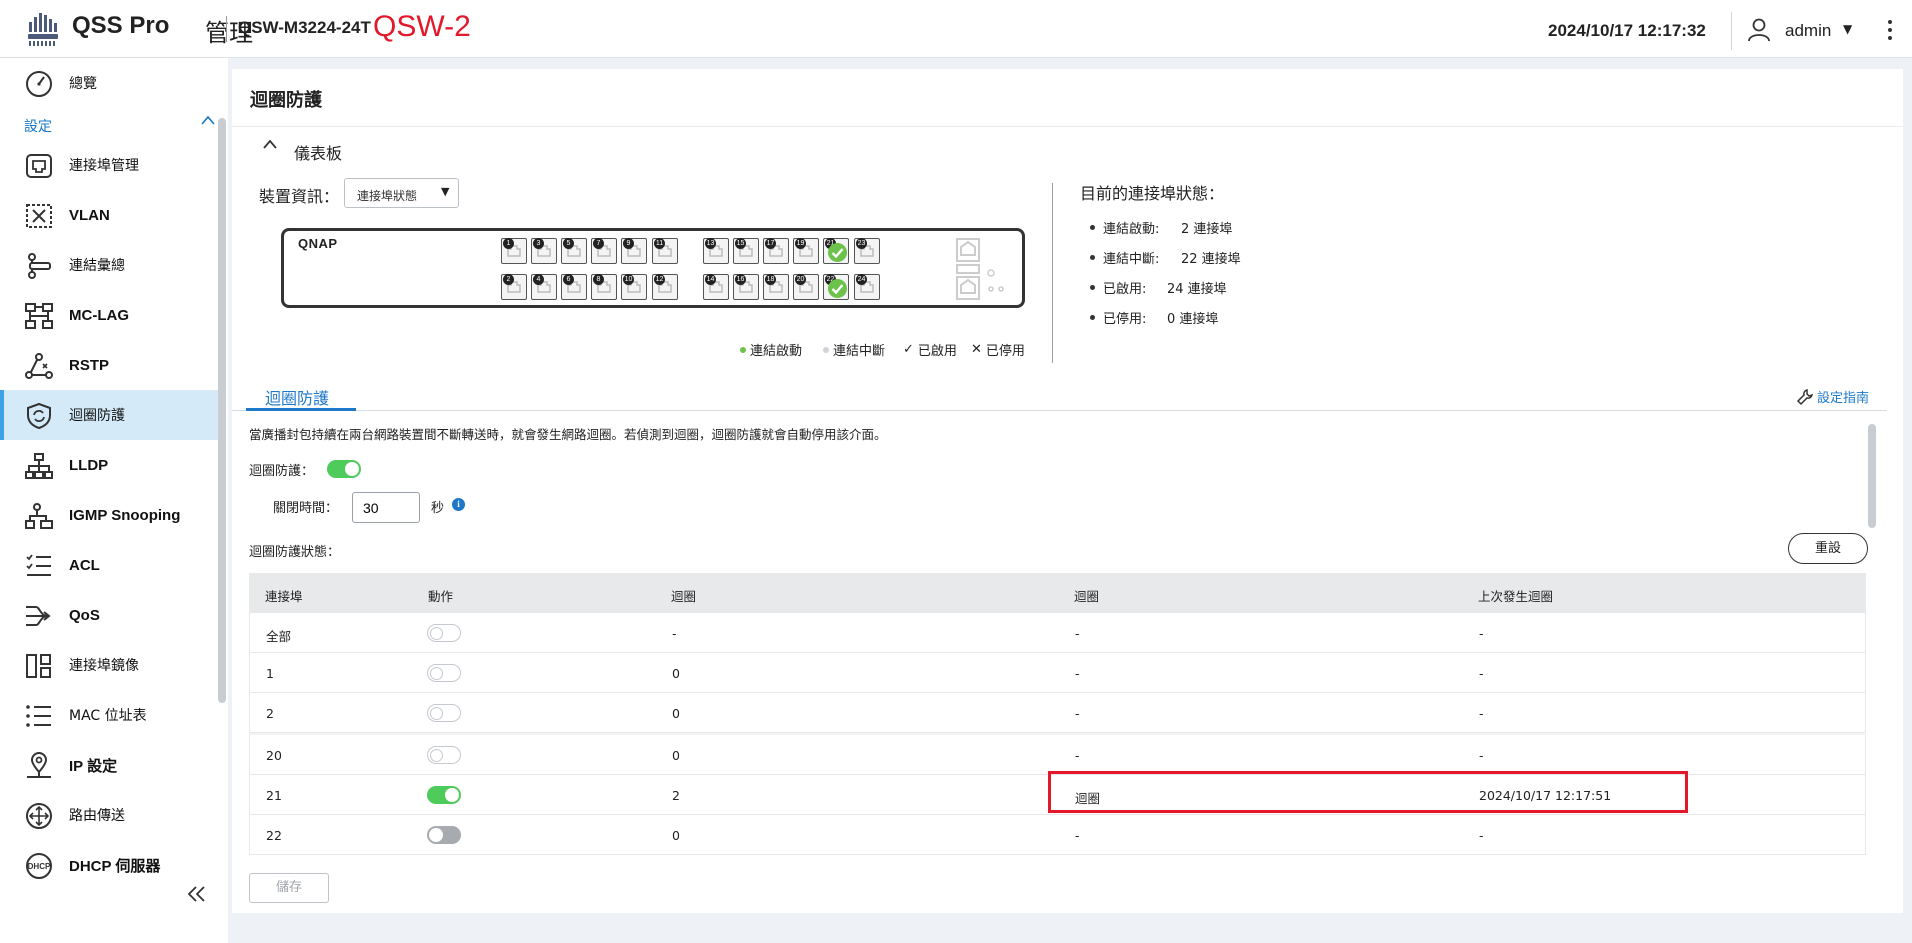  I want to click on legend-disabled: ✕ 已停用, so click(998, 349).